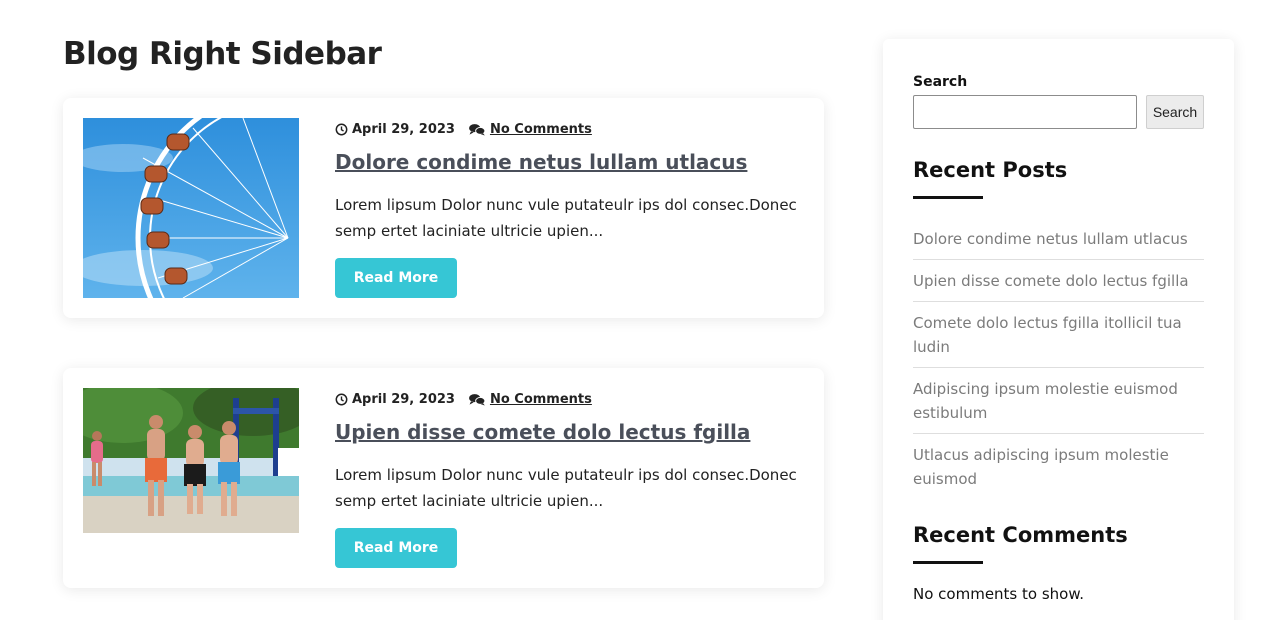 This screenshot has width=1279, height=620. Describe the element at coordinates (542, 432) in the screenshot. I see `post-title-link: Upien disse comete dolo lectus fgilla` at that location.